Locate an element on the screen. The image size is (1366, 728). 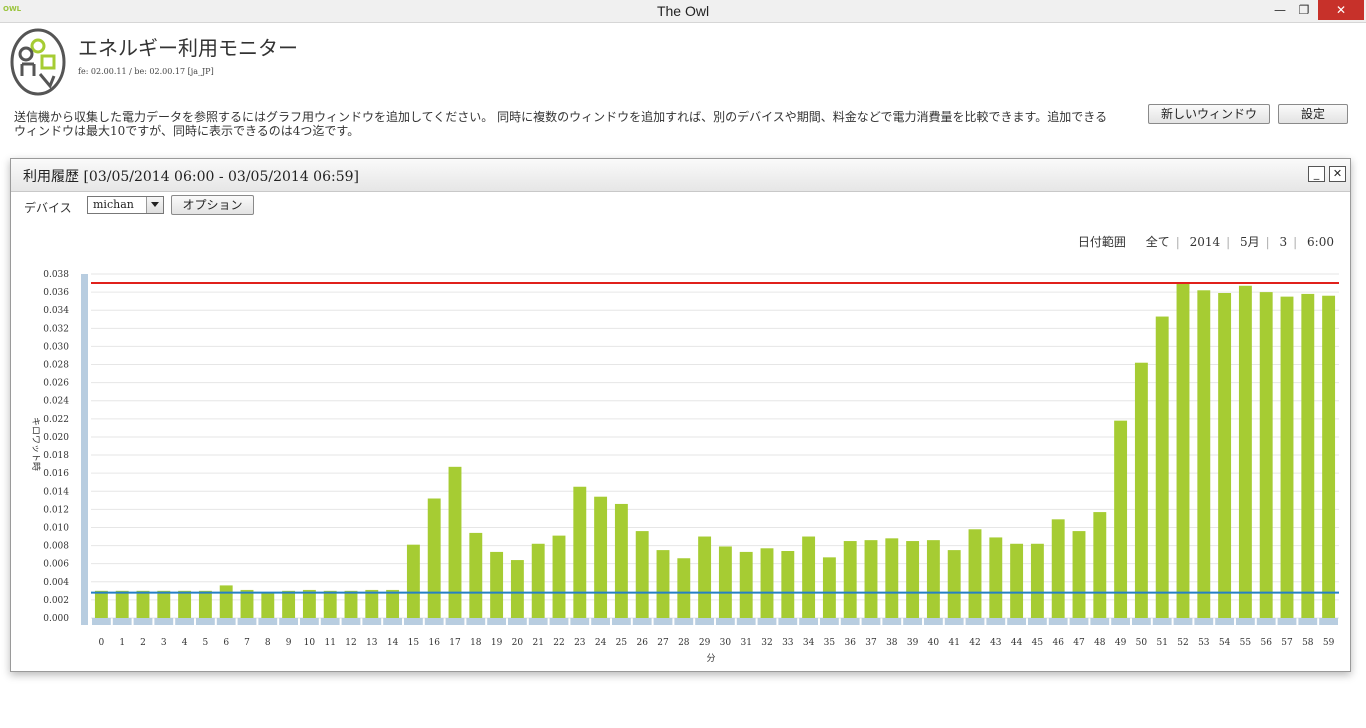
x-tick-label: 9 is located at coordinates (289, 643).